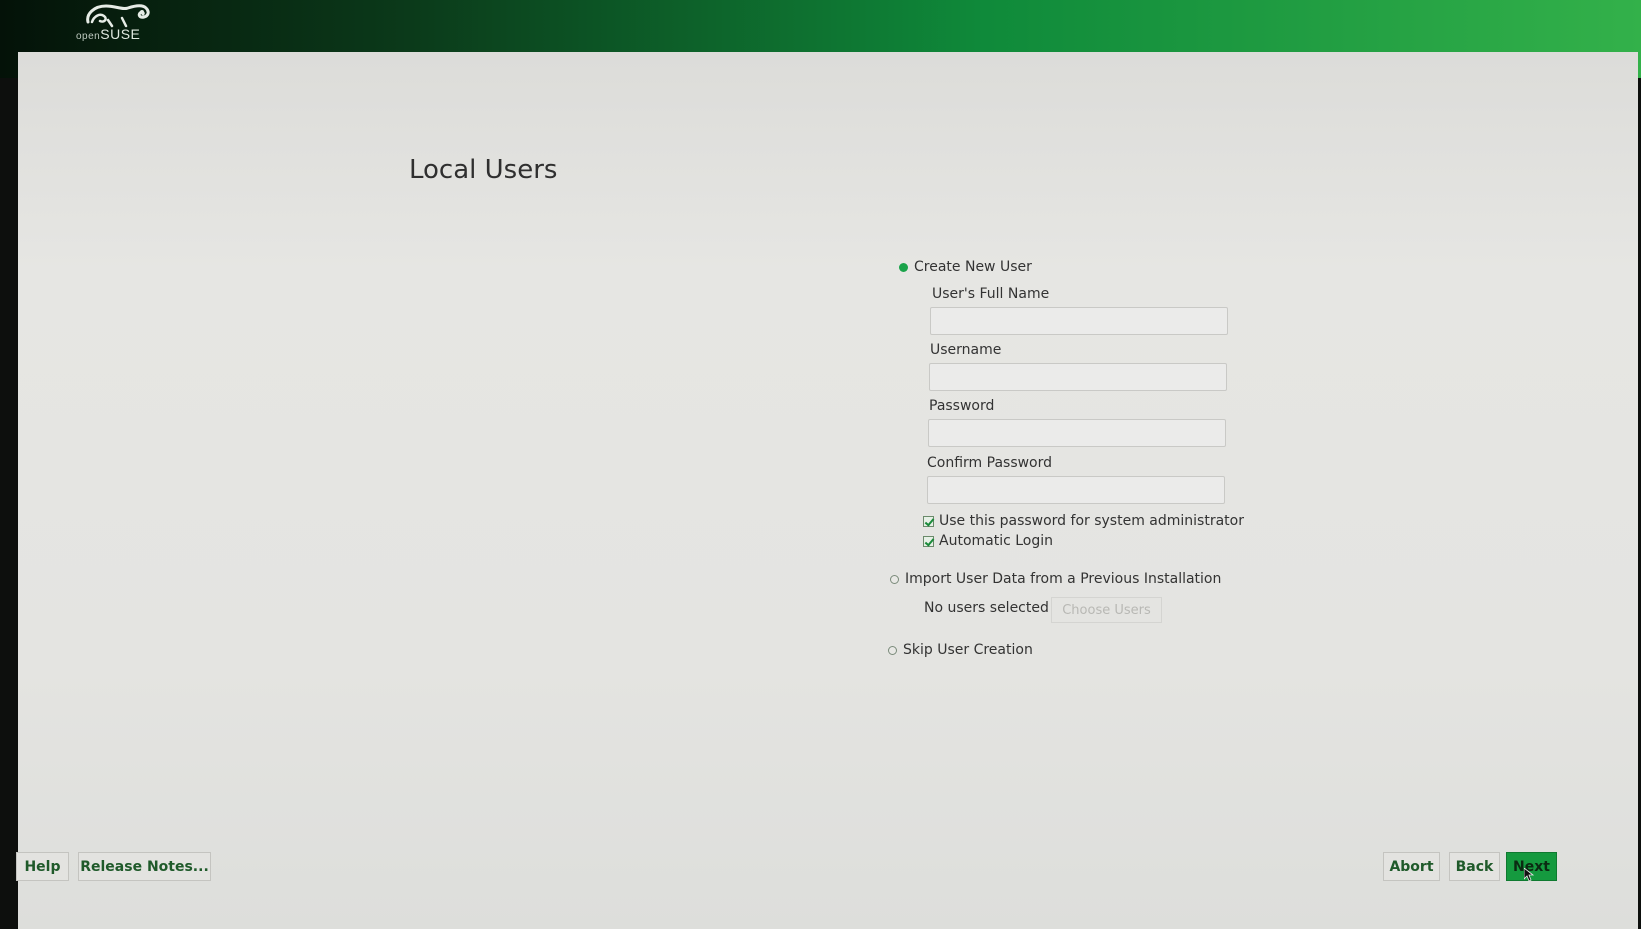 The height and width of the screenshot is (929, 1641). What do you see at coordinates (990, 463) in the screenshot?
I see `confirm-password-label: Confirm Password` at bounding box center [990, 463].